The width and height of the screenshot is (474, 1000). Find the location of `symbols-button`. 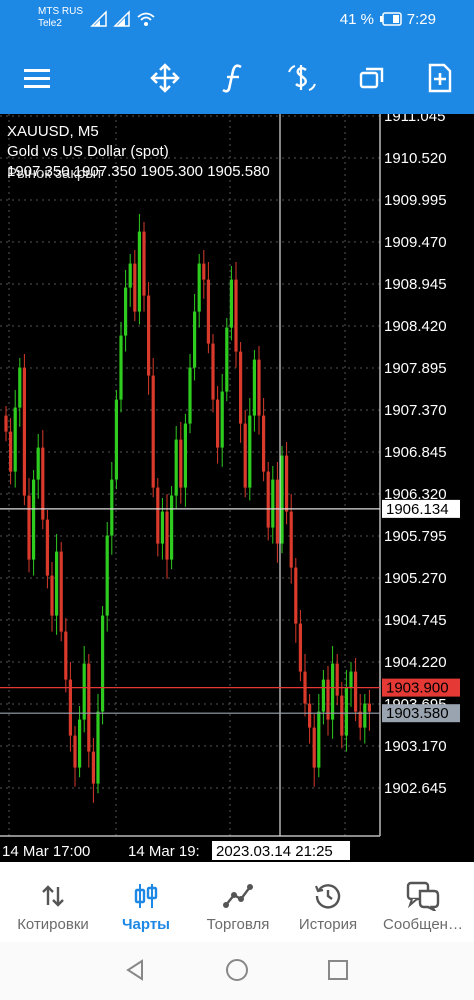

symbols-button is located at coordinates (302, 78).